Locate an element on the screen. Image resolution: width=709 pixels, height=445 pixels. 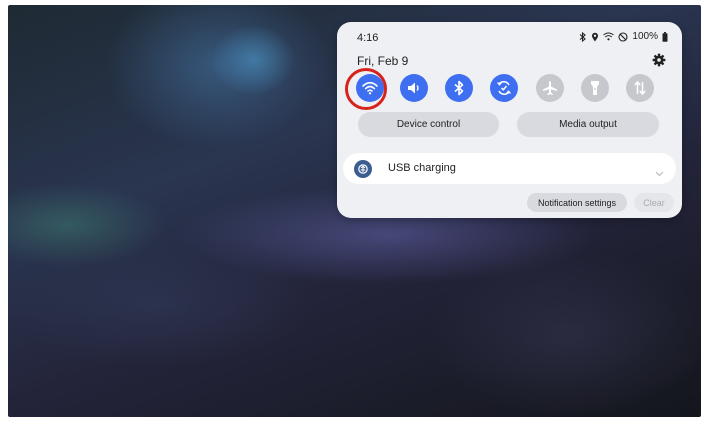
battery-percent: 100% is located at coordinates (645, 36).